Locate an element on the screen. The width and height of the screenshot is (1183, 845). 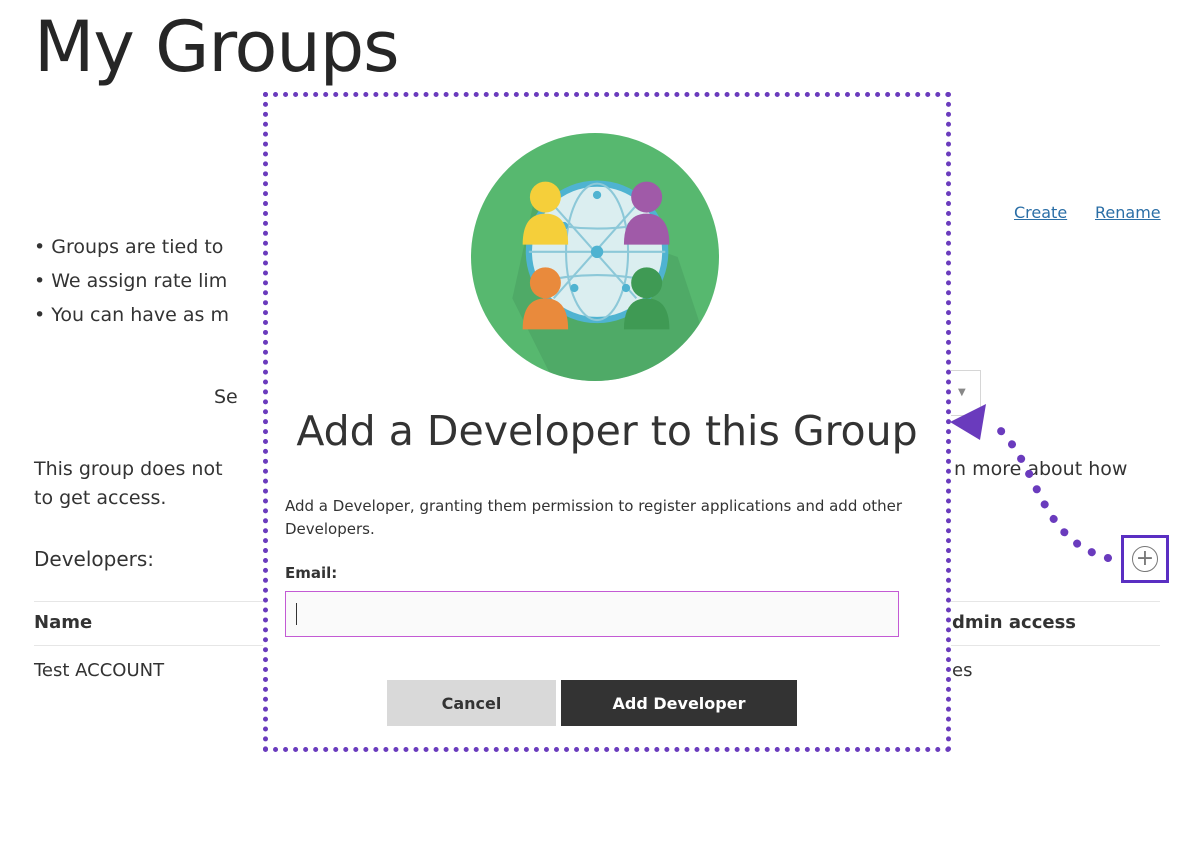
column-header-name: Name is located at coordinates (63, 622).